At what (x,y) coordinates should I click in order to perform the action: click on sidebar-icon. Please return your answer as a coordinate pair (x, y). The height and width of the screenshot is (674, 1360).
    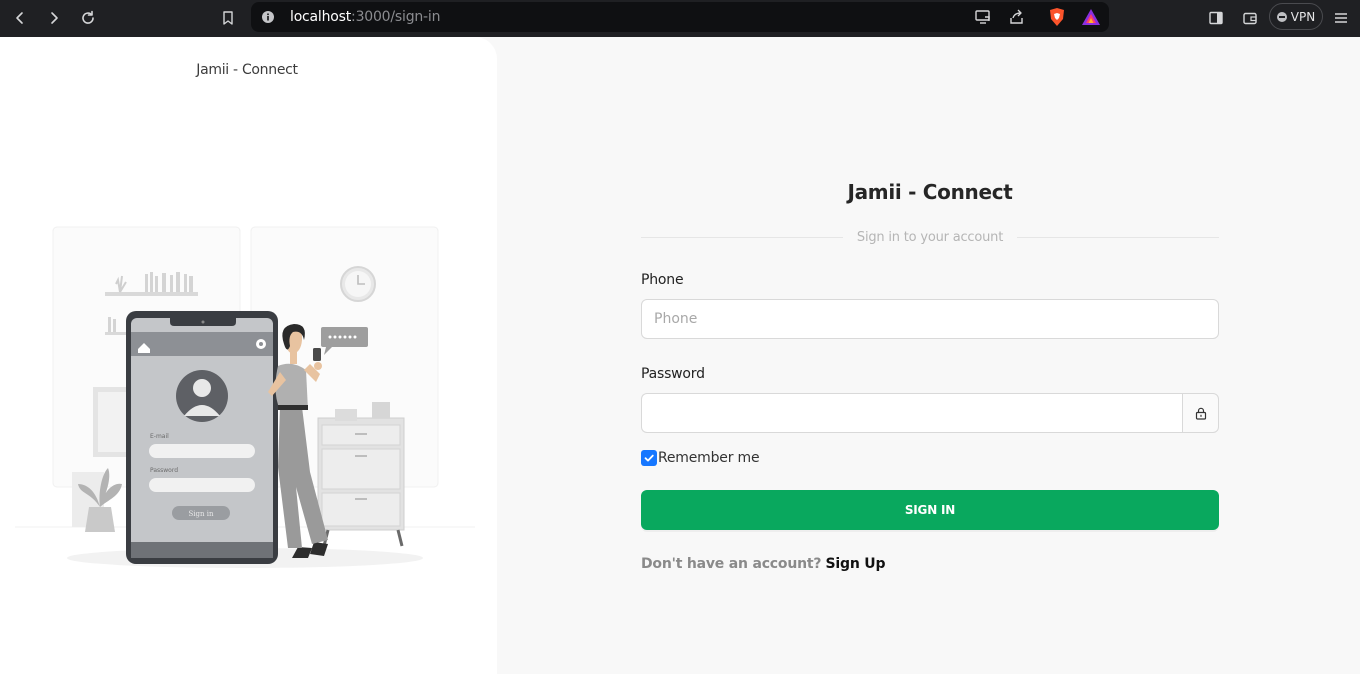
    Looking at the image, I should click on (1216, 18).